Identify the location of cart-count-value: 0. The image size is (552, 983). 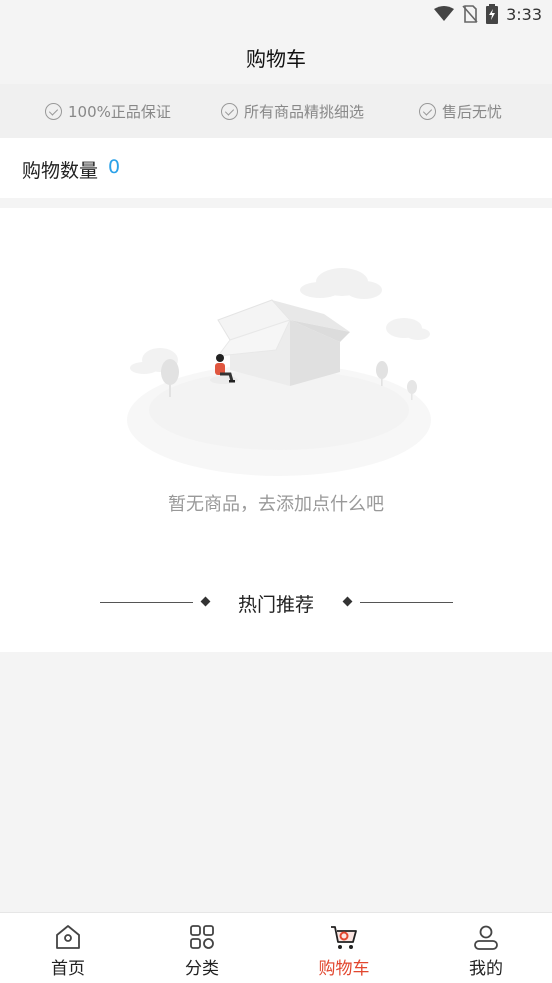
(114, 167).